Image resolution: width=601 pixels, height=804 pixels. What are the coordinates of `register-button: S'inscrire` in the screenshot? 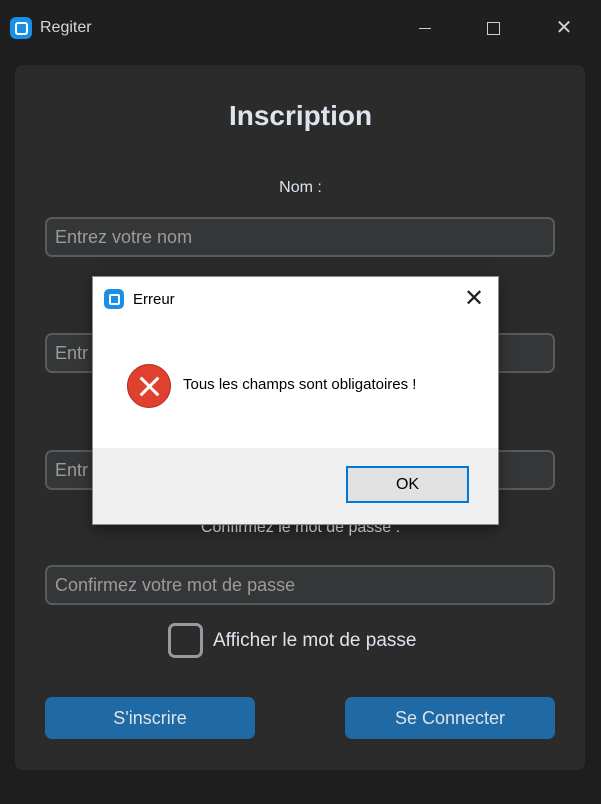 It's located at (150, 718).